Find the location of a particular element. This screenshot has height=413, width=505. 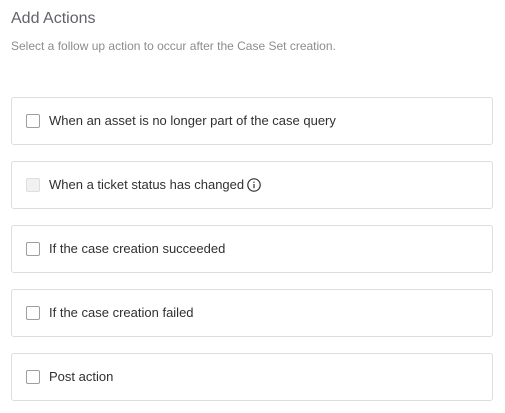

case-creation-failed-checkbox is located at coordinates (33, 313).